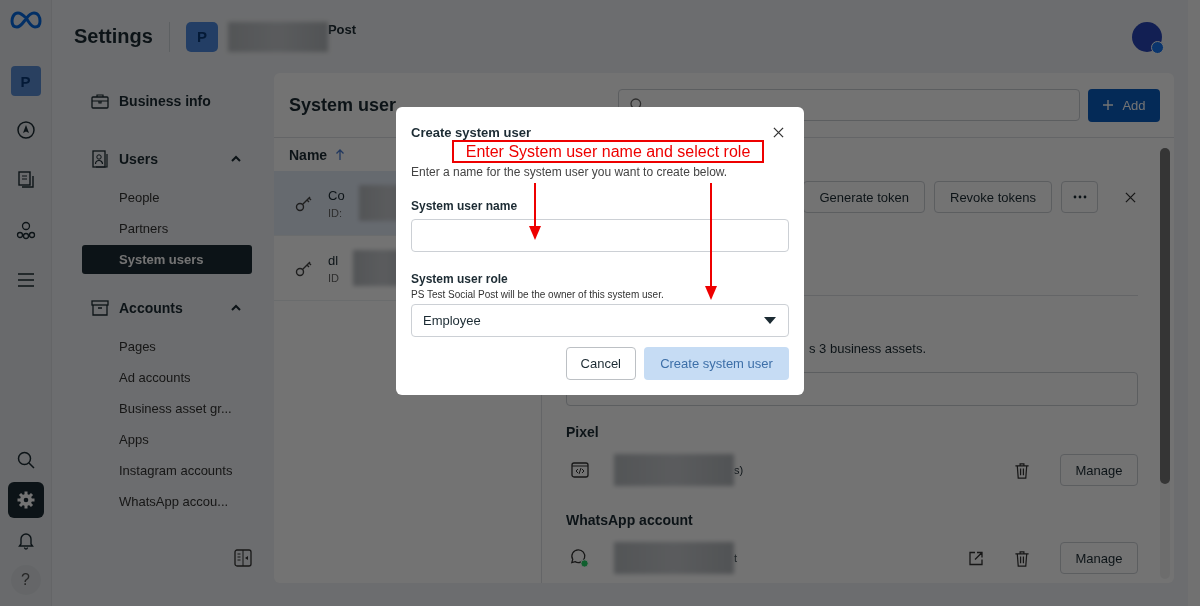  I want to click on field-label: System user name, so click(465, 206).